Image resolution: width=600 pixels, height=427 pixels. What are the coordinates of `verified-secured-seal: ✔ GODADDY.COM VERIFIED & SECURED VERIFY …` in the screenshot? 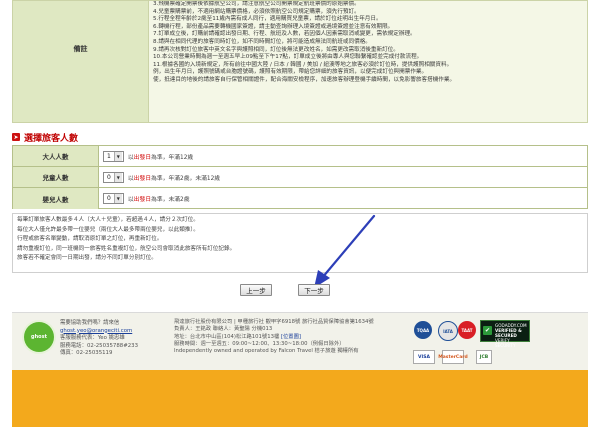 It's located at (505, 334).